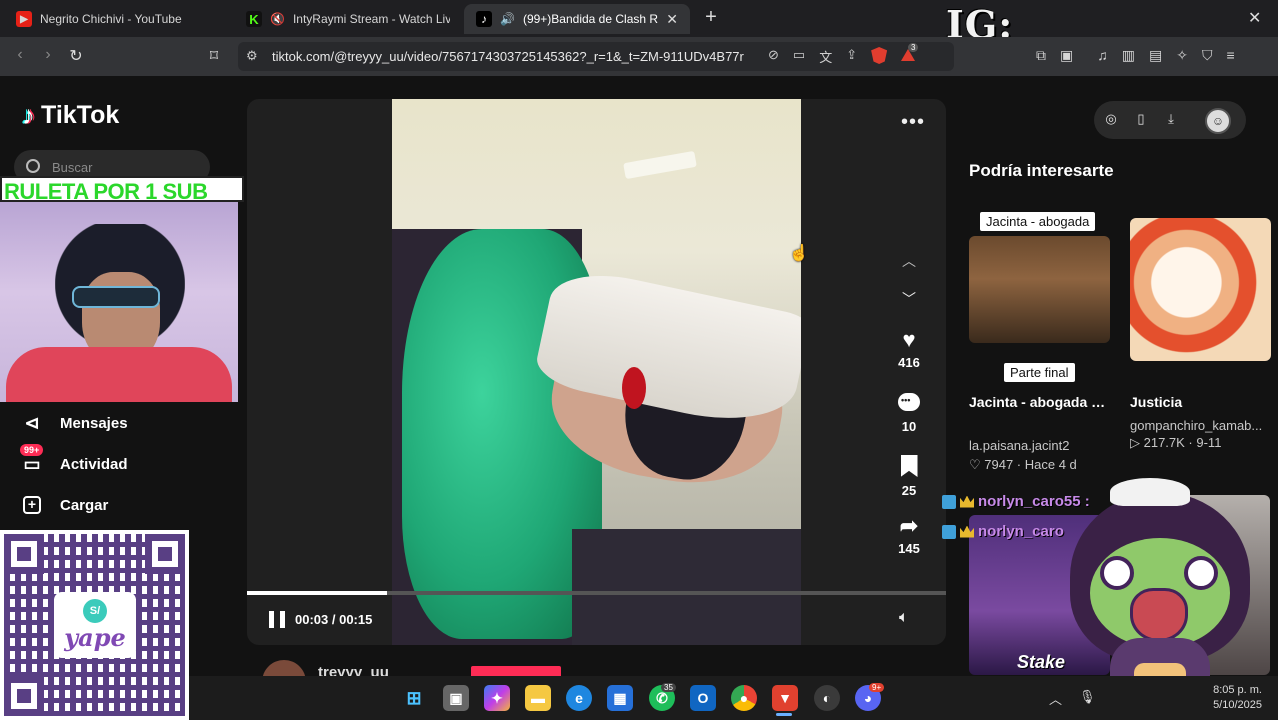 The height and width of the screenshot is (720, 1278). Describe the element at coordinates (277, 619) in the screenshot. I see `pause-icon` at that location.